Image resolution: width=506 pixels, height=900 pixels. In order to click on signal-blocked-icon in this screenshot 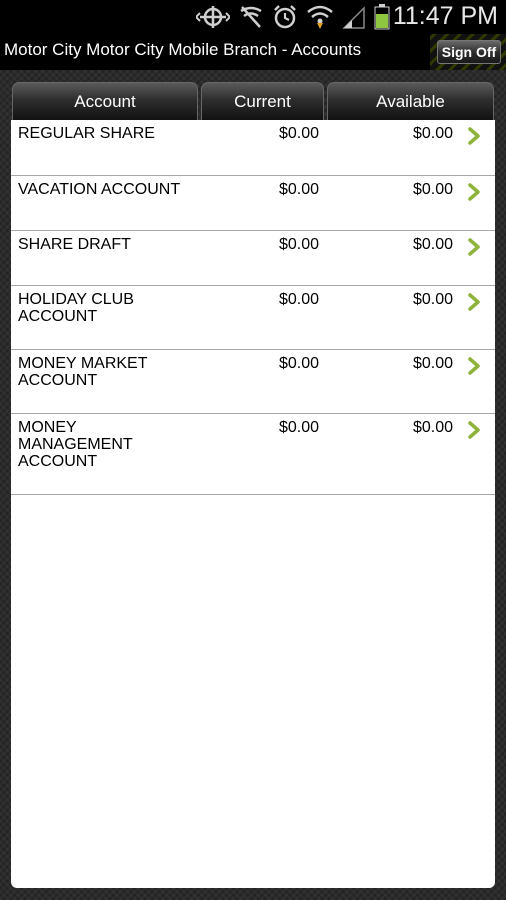, I will do `click(251, 17)`.